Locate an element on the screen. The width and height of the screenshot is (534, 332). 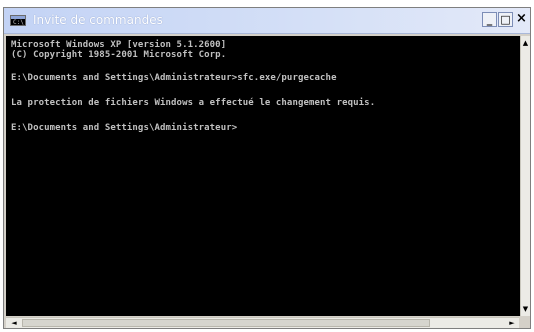
scroll-down-icon: ▼ is located at coordinates (525, 309).